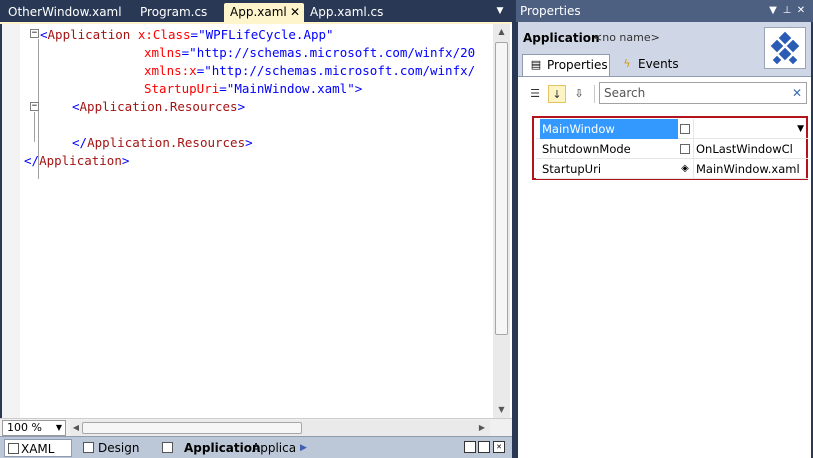 Image resolution: width=813 pixels, height=458 pixels. I want to click on tab-label: App.xaml, so click(258, 12).